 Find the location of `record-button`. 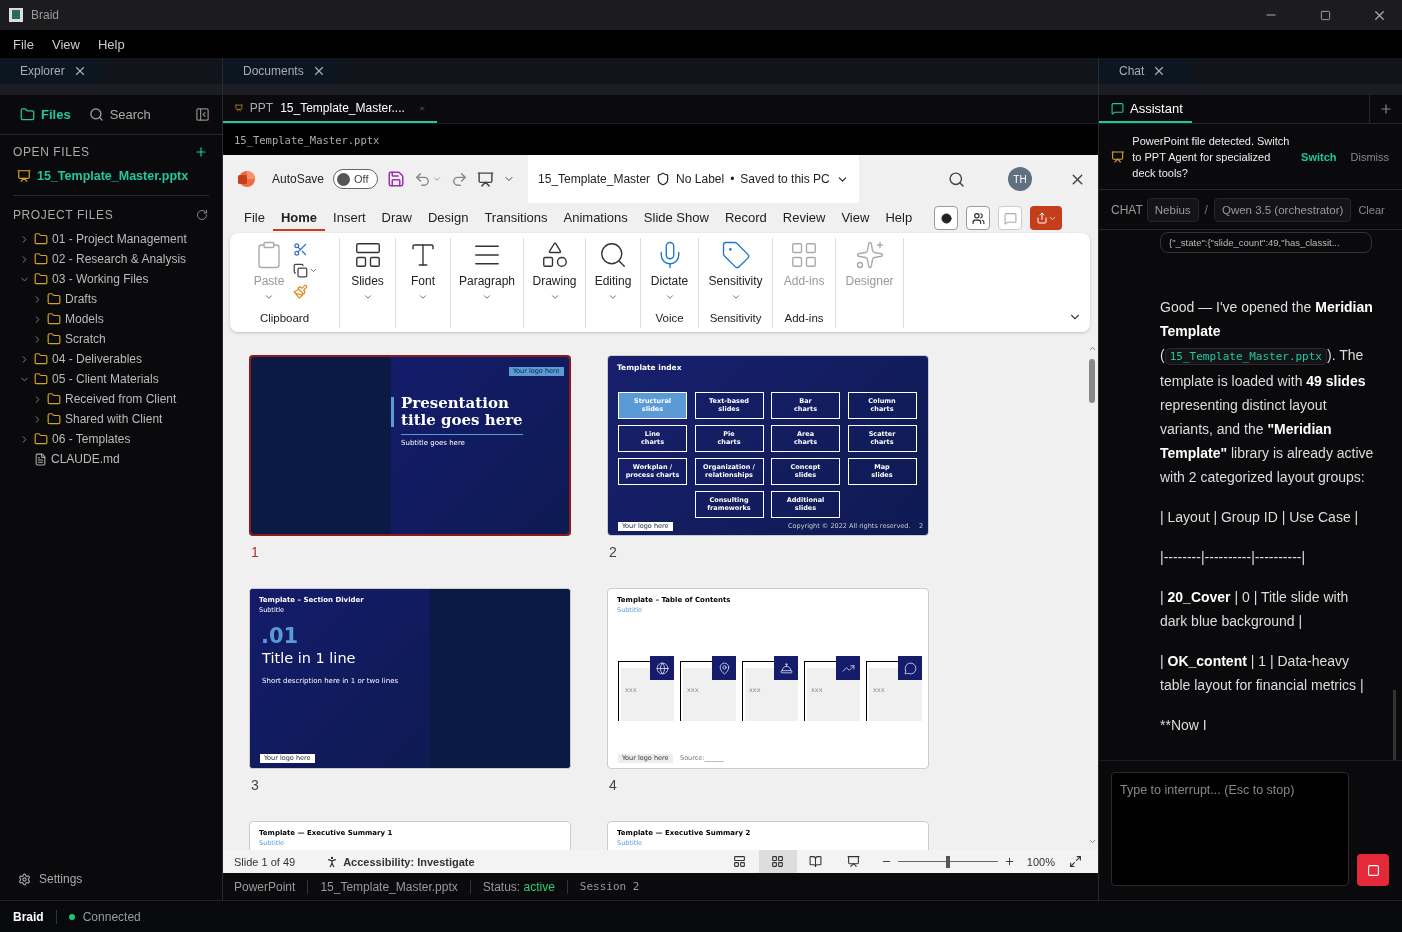

record-button is located at coordinates (946, 218).